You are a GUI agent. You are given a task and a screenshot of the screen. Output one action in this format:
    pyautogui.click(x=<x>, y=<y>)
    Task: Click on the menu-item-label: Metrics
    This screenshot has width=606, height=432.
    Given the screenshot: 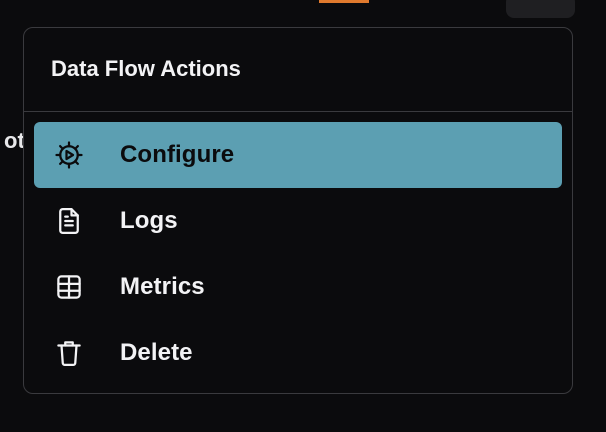 What is the action you would take?
    pyautogui.click(x=162, y=286)
    